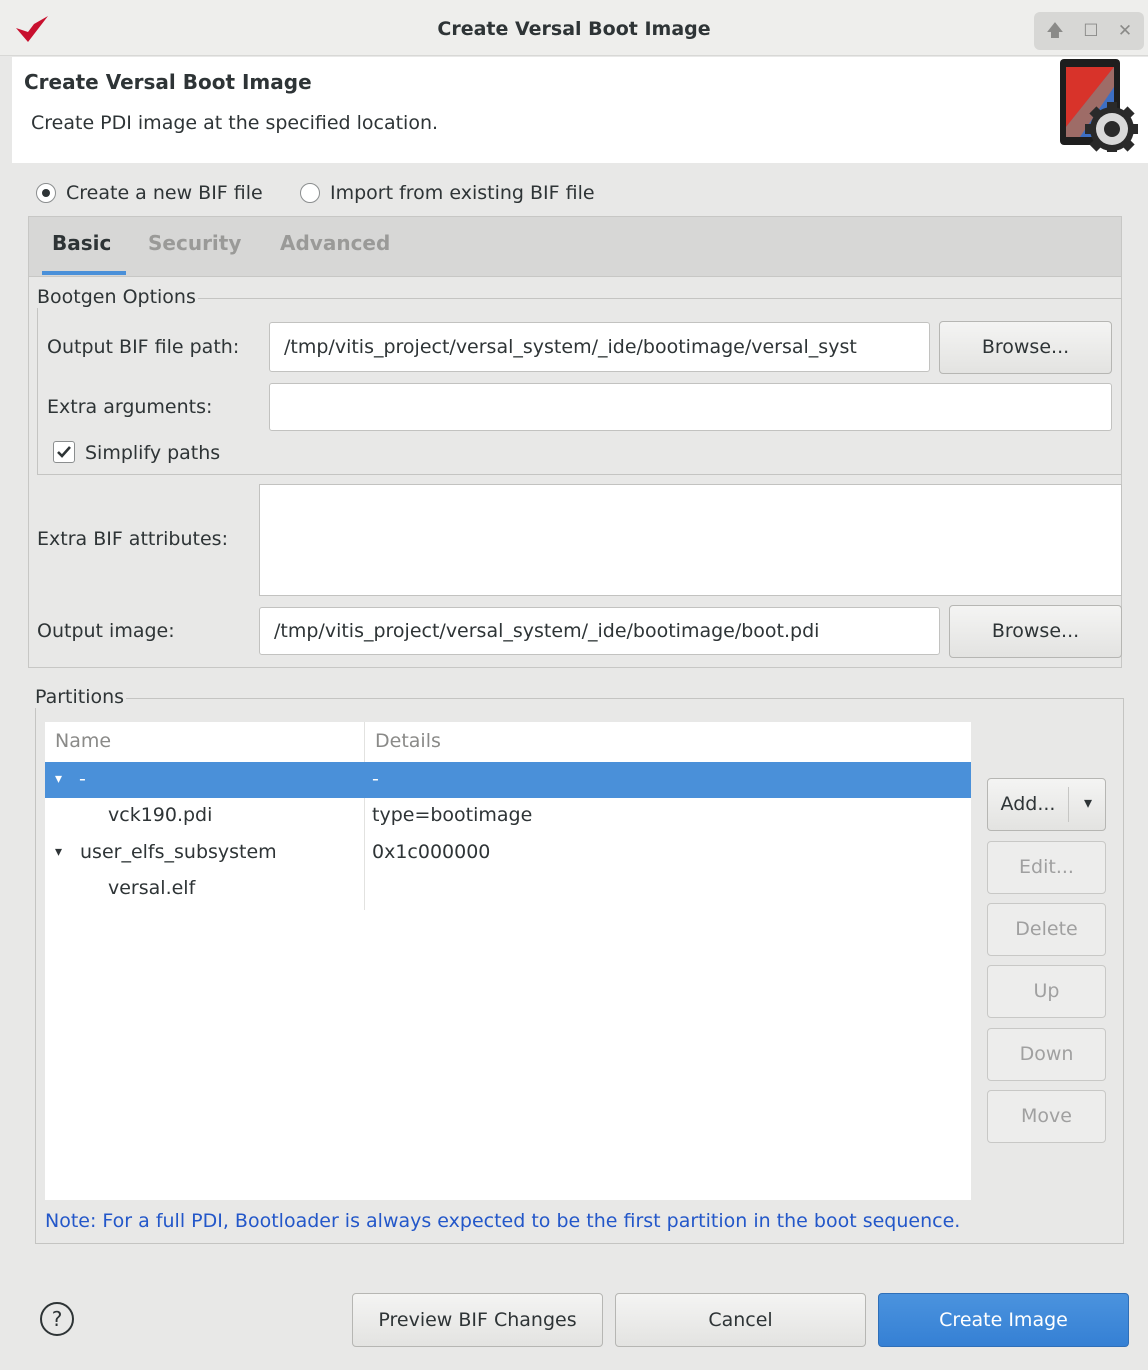 This screenshot has height=1370, width=1148. What do you see at coordinates (143, 347) in the screenshot?
I see `output-bif-label: Output BIF file path:` at bounding box center [143, 347].